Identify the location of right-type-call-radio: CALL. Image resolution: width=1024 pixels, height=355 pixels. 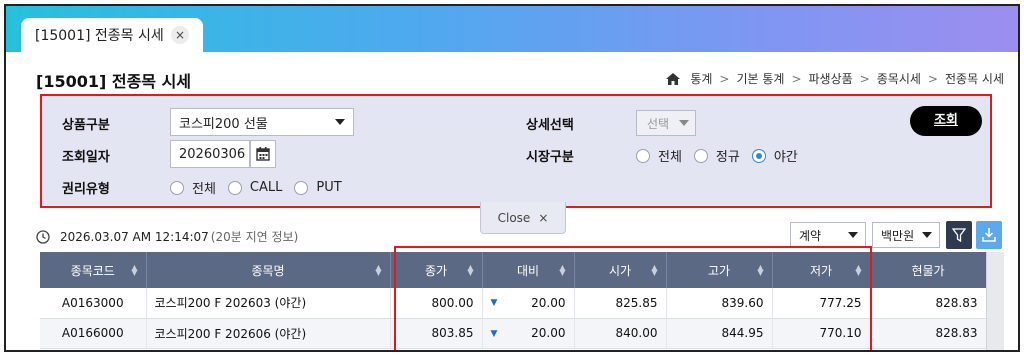
(255, 187).